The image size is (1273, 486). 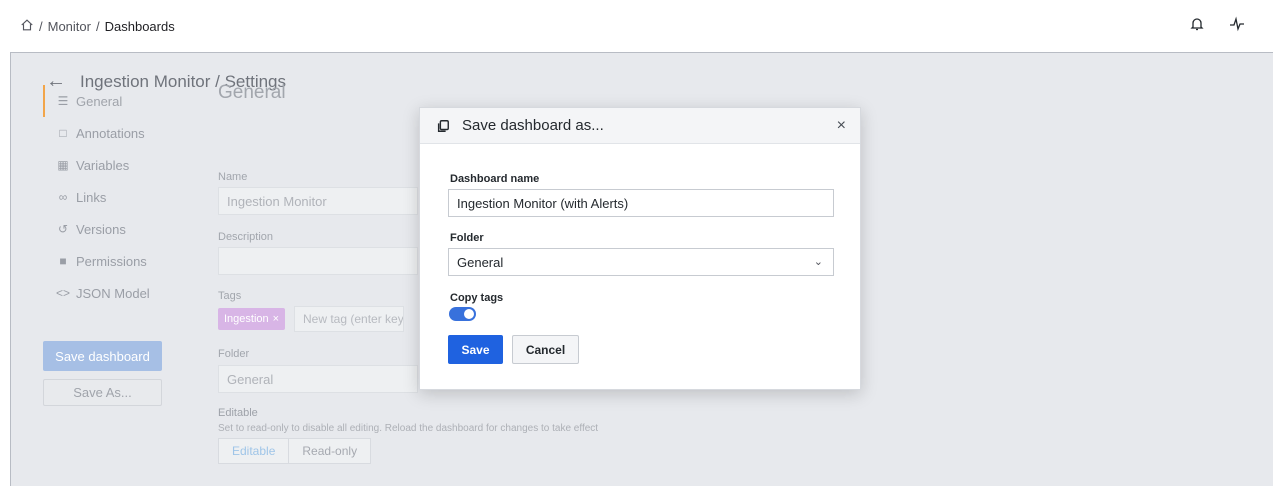 I want to click on sidebar-item-variables: ▦ Variables, so click(x=118, y=165).